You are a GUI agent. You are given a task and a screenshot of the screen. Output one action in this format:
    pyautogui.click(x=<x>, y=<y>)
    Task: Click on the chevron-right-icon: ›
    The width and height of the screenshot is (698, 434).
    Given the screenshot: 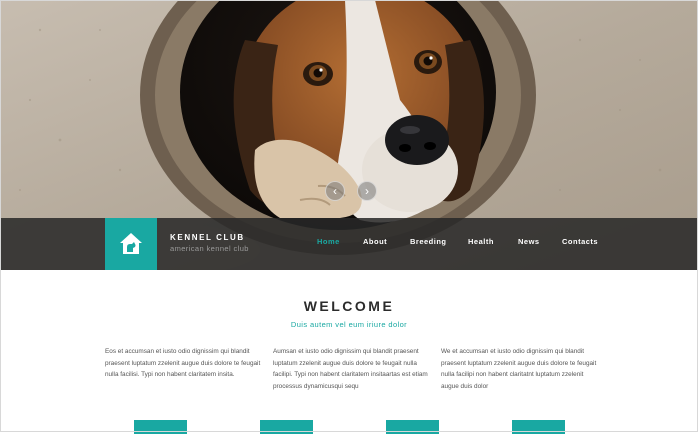 What is the action you would take?
    pyautogui.click(x=367, y=191)
    